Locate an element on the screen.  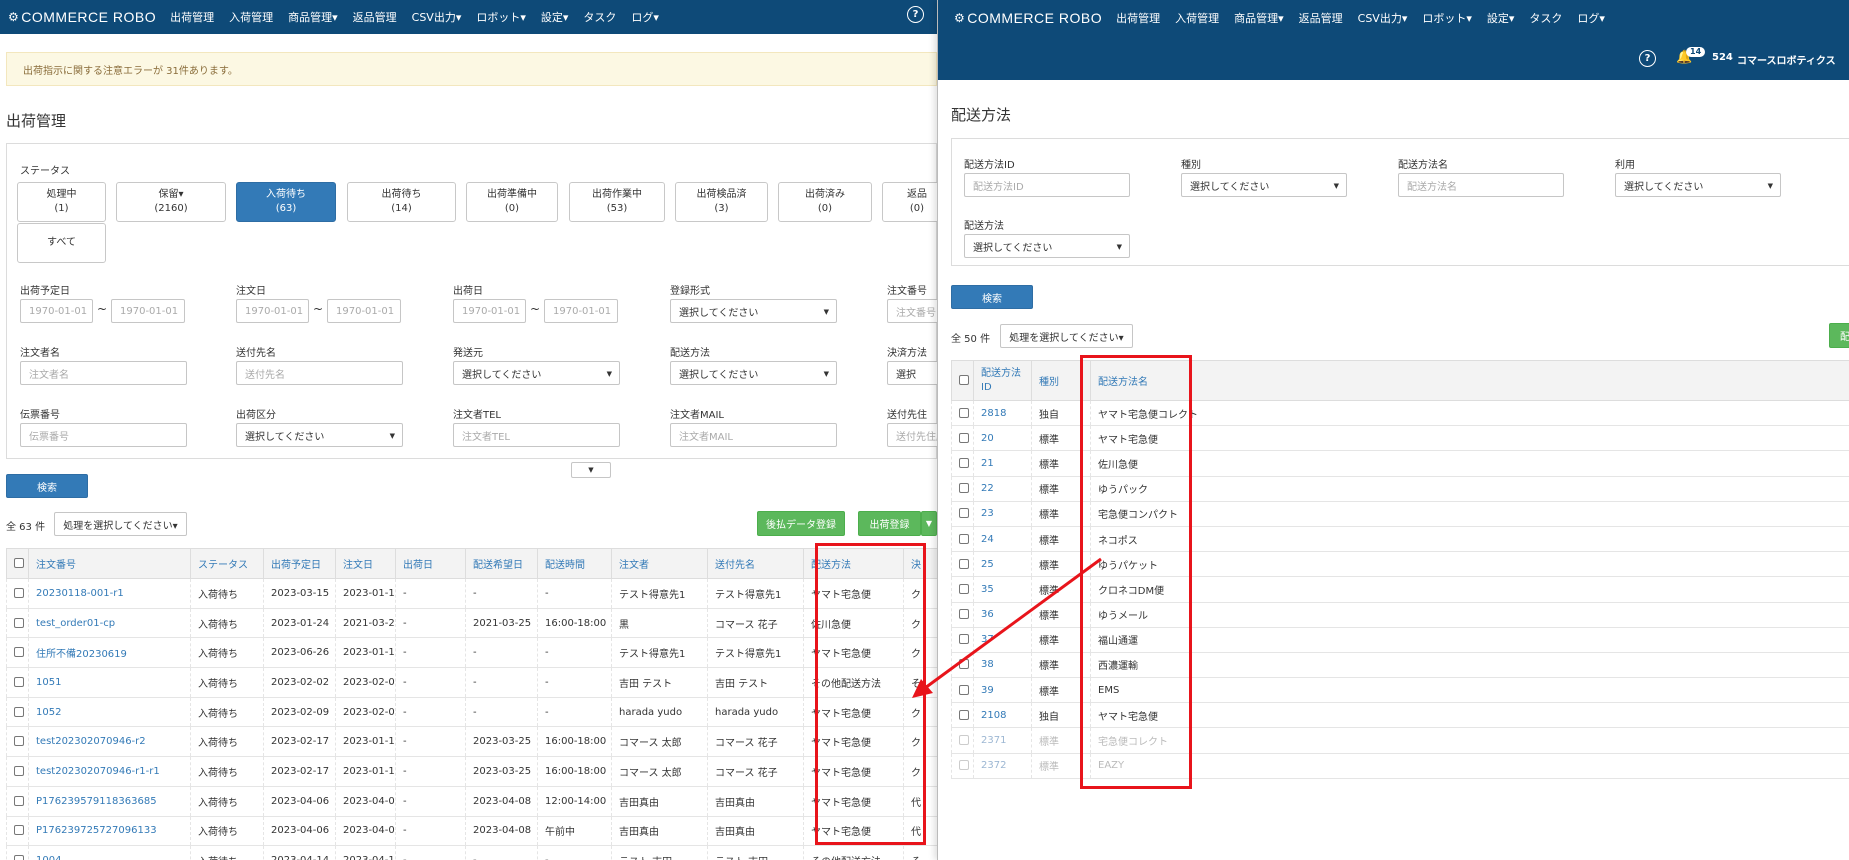
nav-products: 商品管理▾ is located at coordinates (313, 17).